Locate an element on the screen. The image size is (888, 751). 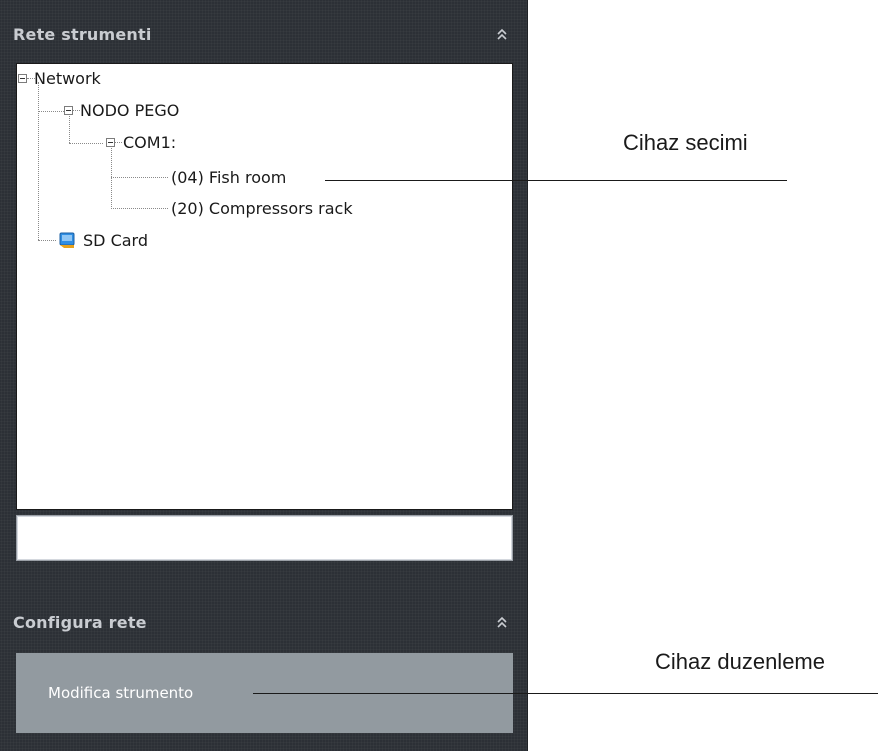
config-panel-title: Configura rete is located at coordinates (80, 622).